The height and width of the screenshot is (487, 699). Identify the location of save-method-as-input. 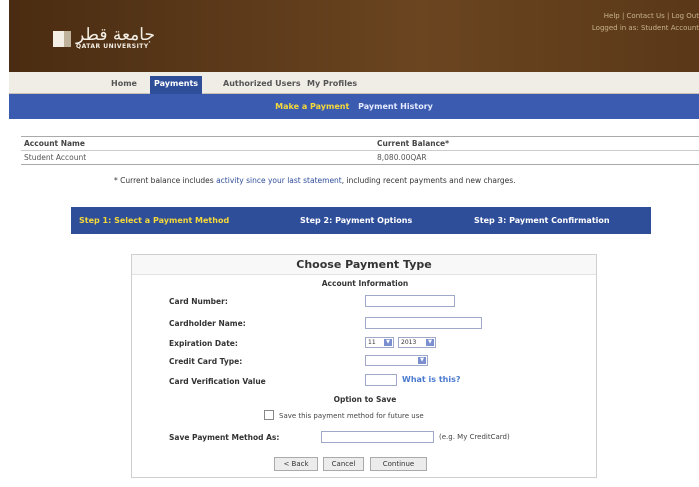
(377, 437).